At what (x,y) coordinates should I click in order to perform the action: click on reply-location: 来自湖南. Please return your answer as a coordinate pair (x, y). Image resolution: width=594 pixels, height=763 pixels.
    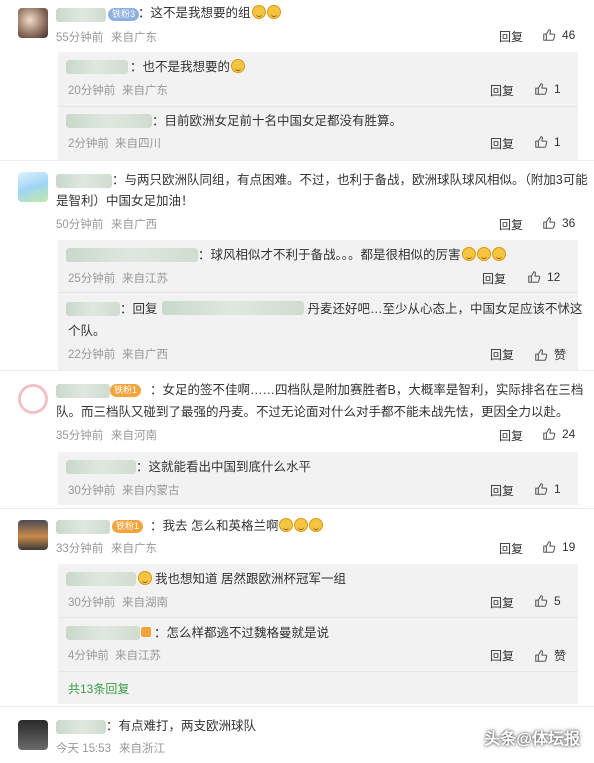
    Looking at the image, I should click on (145, 603).